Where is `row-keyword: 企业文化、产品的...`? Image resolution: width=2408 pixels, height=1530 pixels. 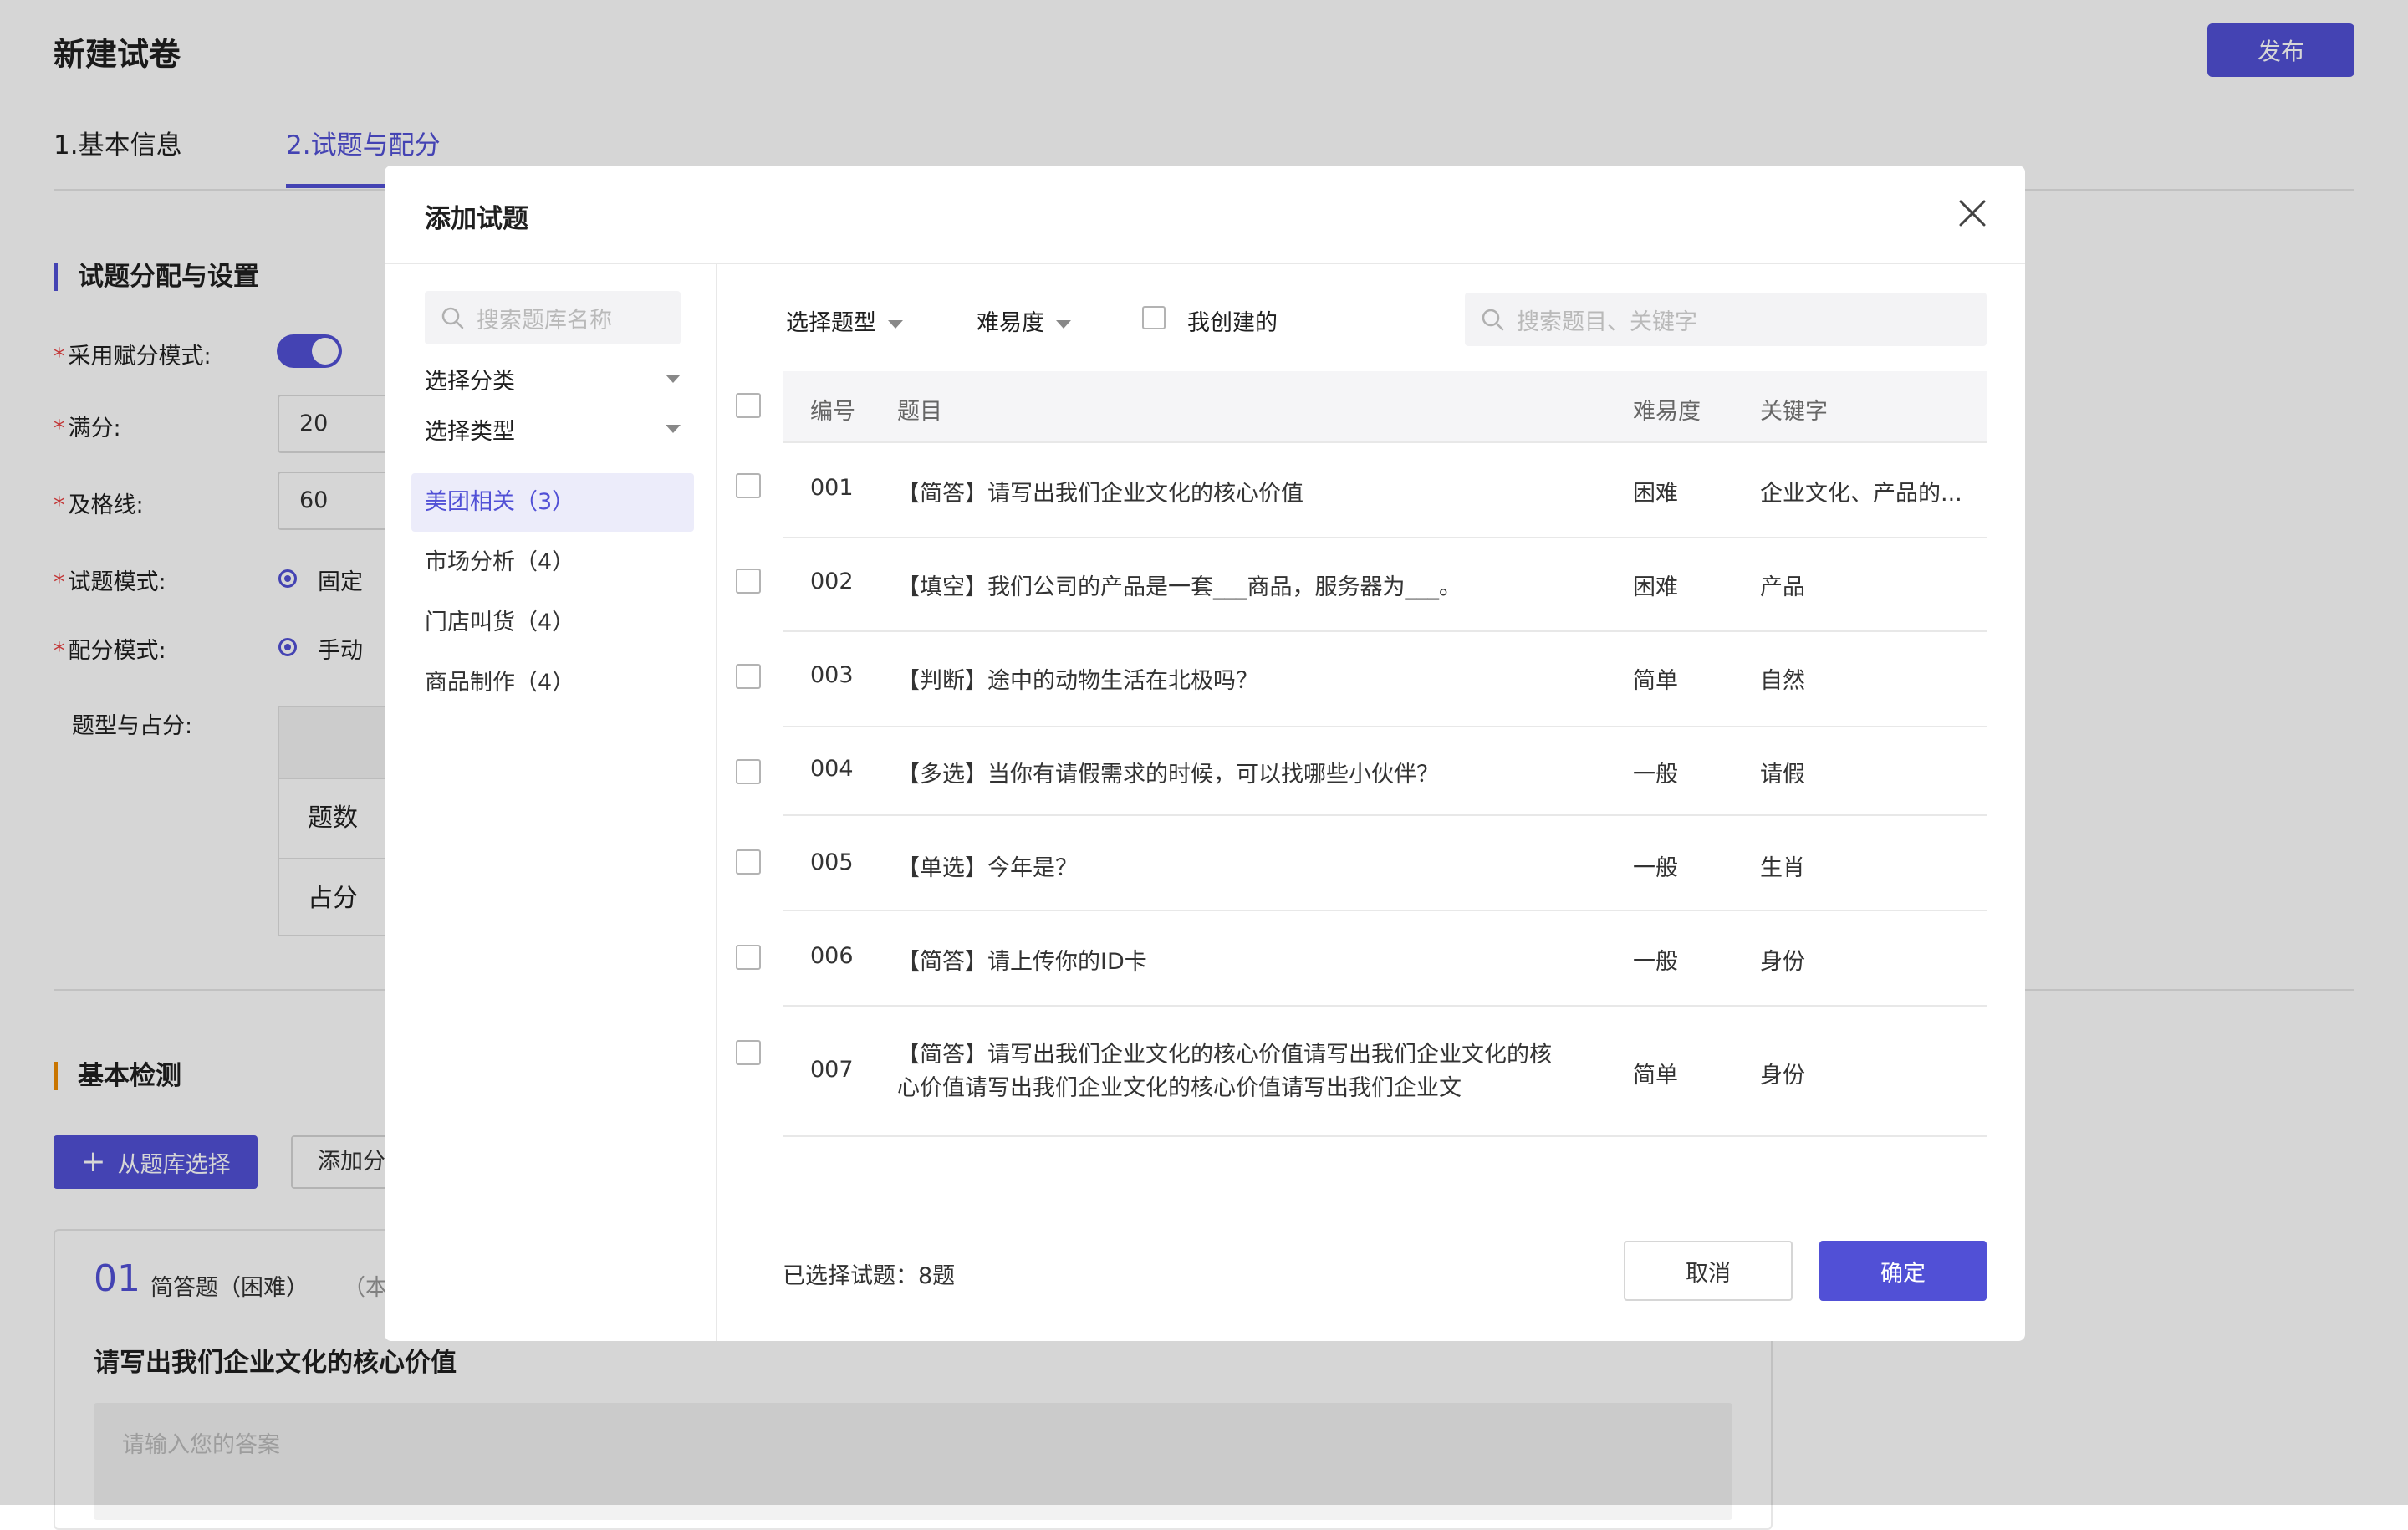
row-keyword: 企业文化、产品的... is located at coordinates (1861, 494).